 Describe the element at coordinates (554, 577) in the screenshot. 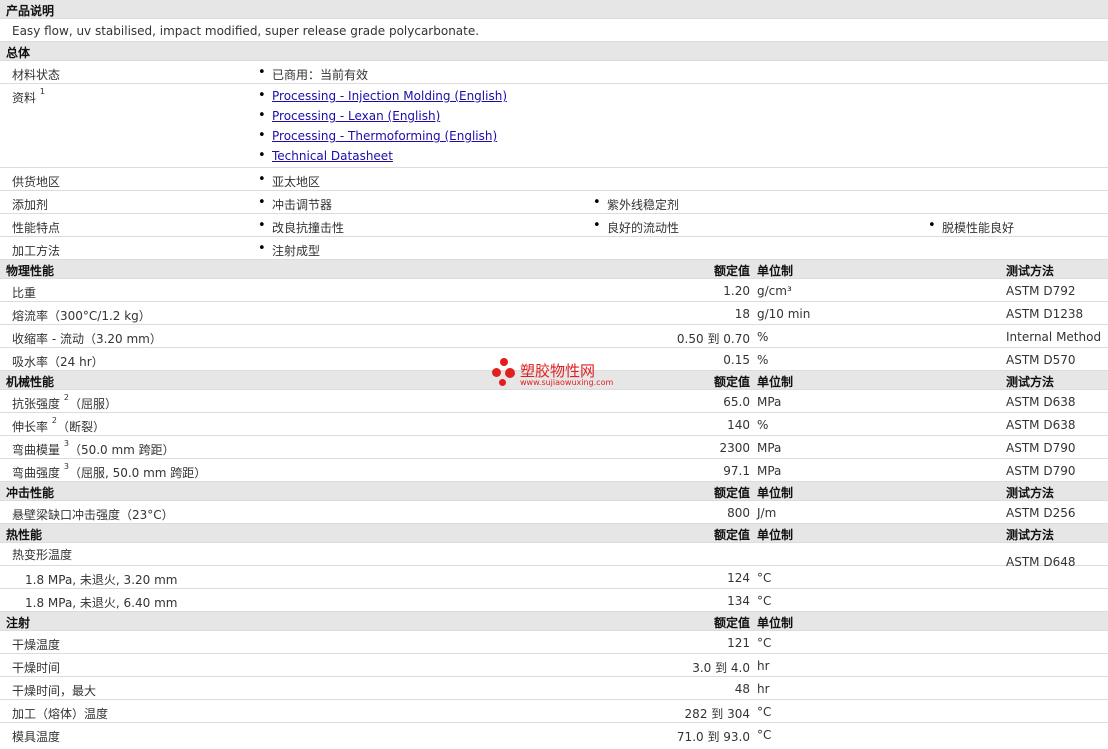

I see `property-row: 1.8 MPa, 未退火, 3.20 mm 124 °C` at that location.